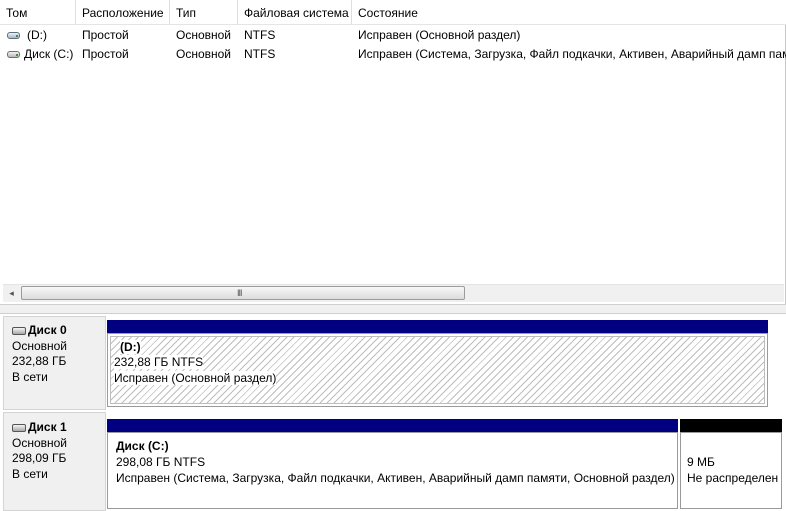  I want to click on partition-name: Диск (C:), so click(142, 446).